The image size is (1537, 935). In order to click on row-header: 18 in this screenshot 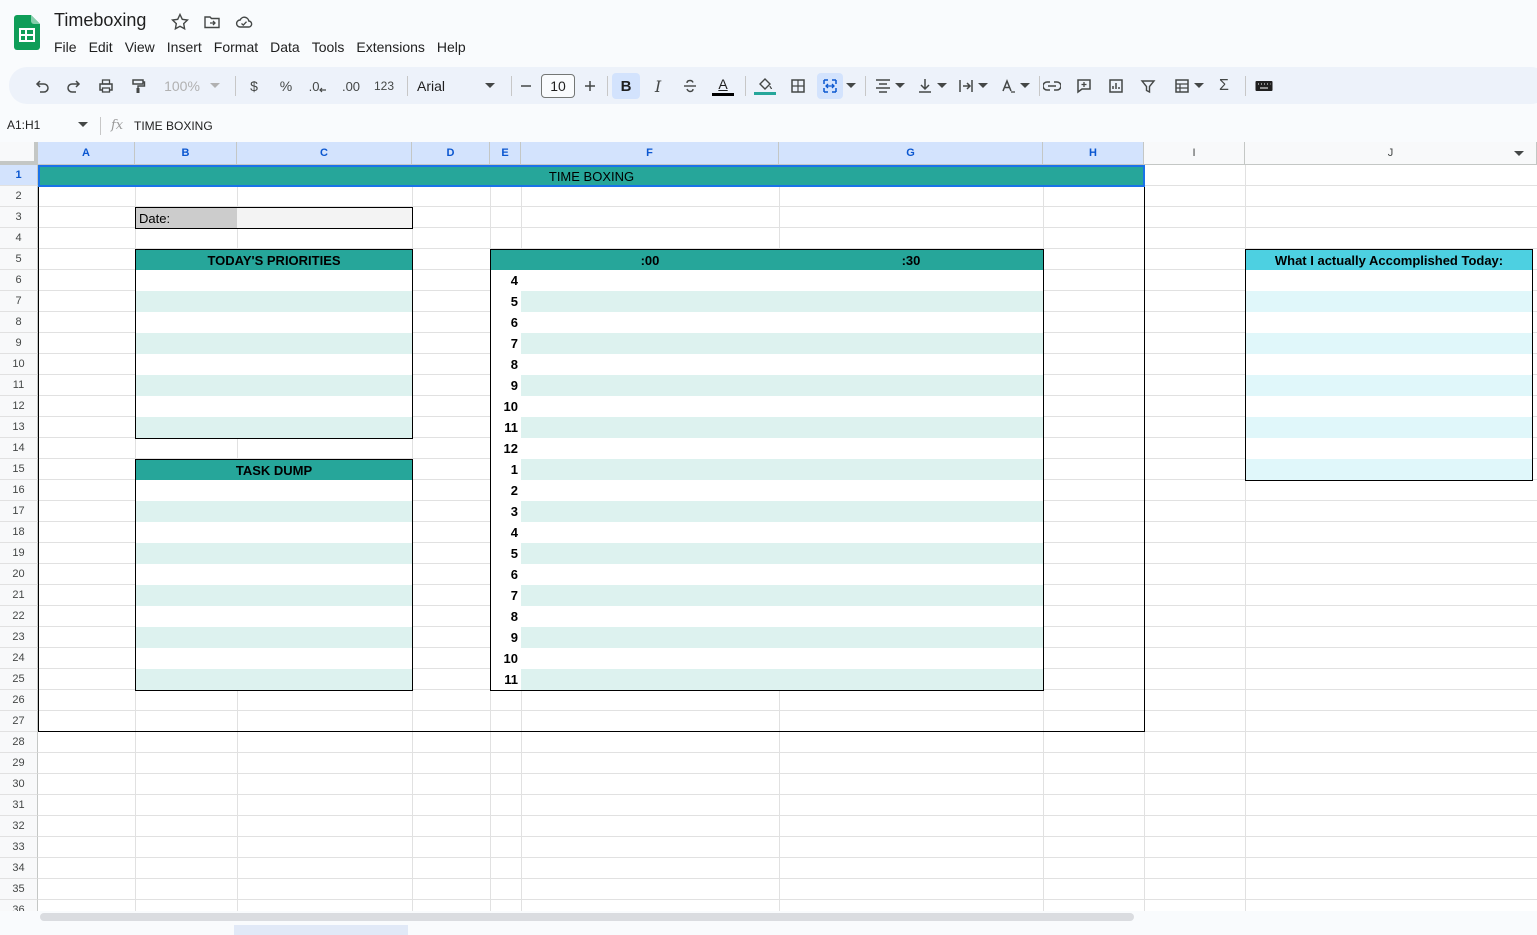, I will do `click(19, 532)`.